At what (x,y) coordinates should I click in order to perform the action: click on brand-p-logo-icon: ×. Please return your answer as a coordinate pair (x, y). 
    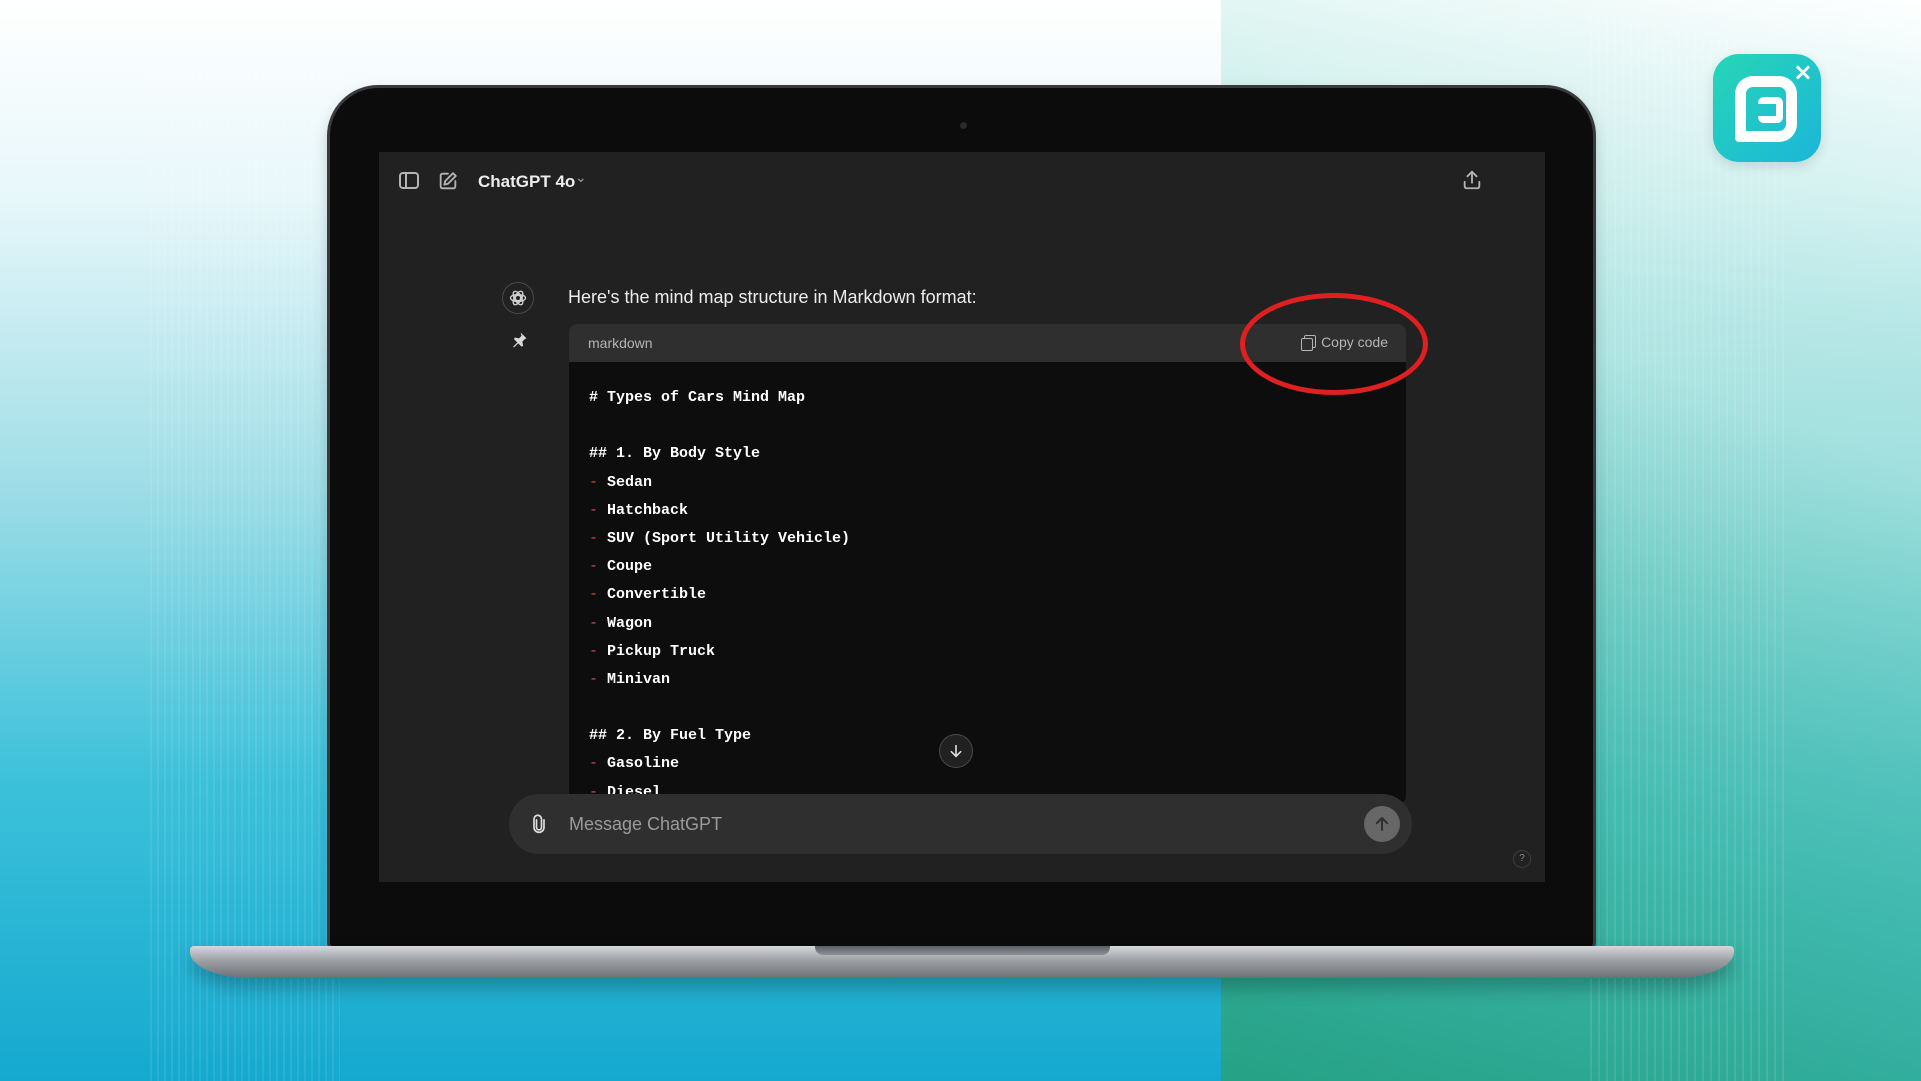
    Looking at the image, I should click on (1767, 108).